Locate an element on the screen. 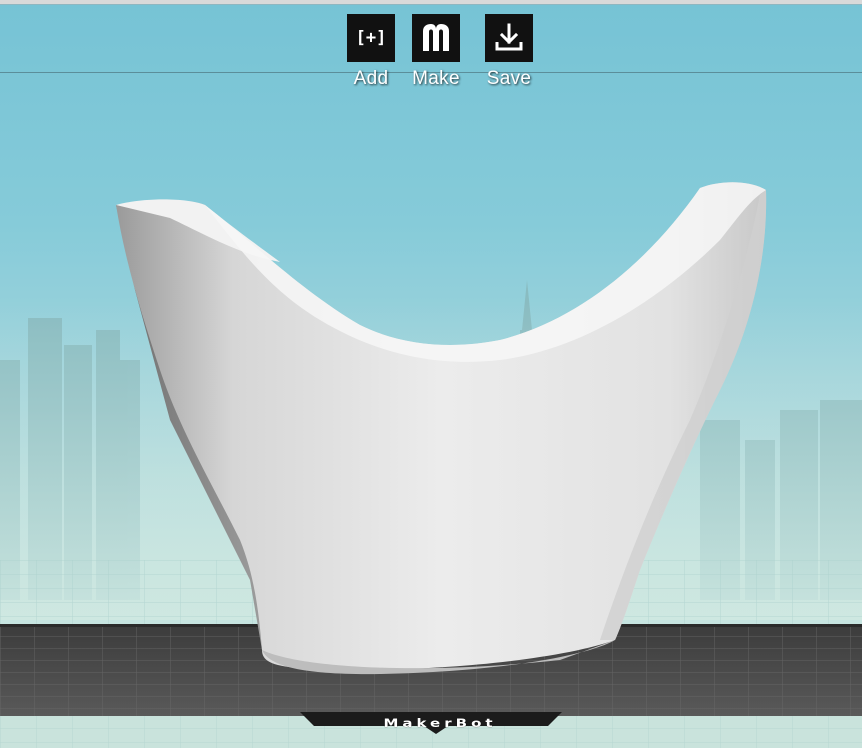  window-top-border is located at coordinates (431, 2).